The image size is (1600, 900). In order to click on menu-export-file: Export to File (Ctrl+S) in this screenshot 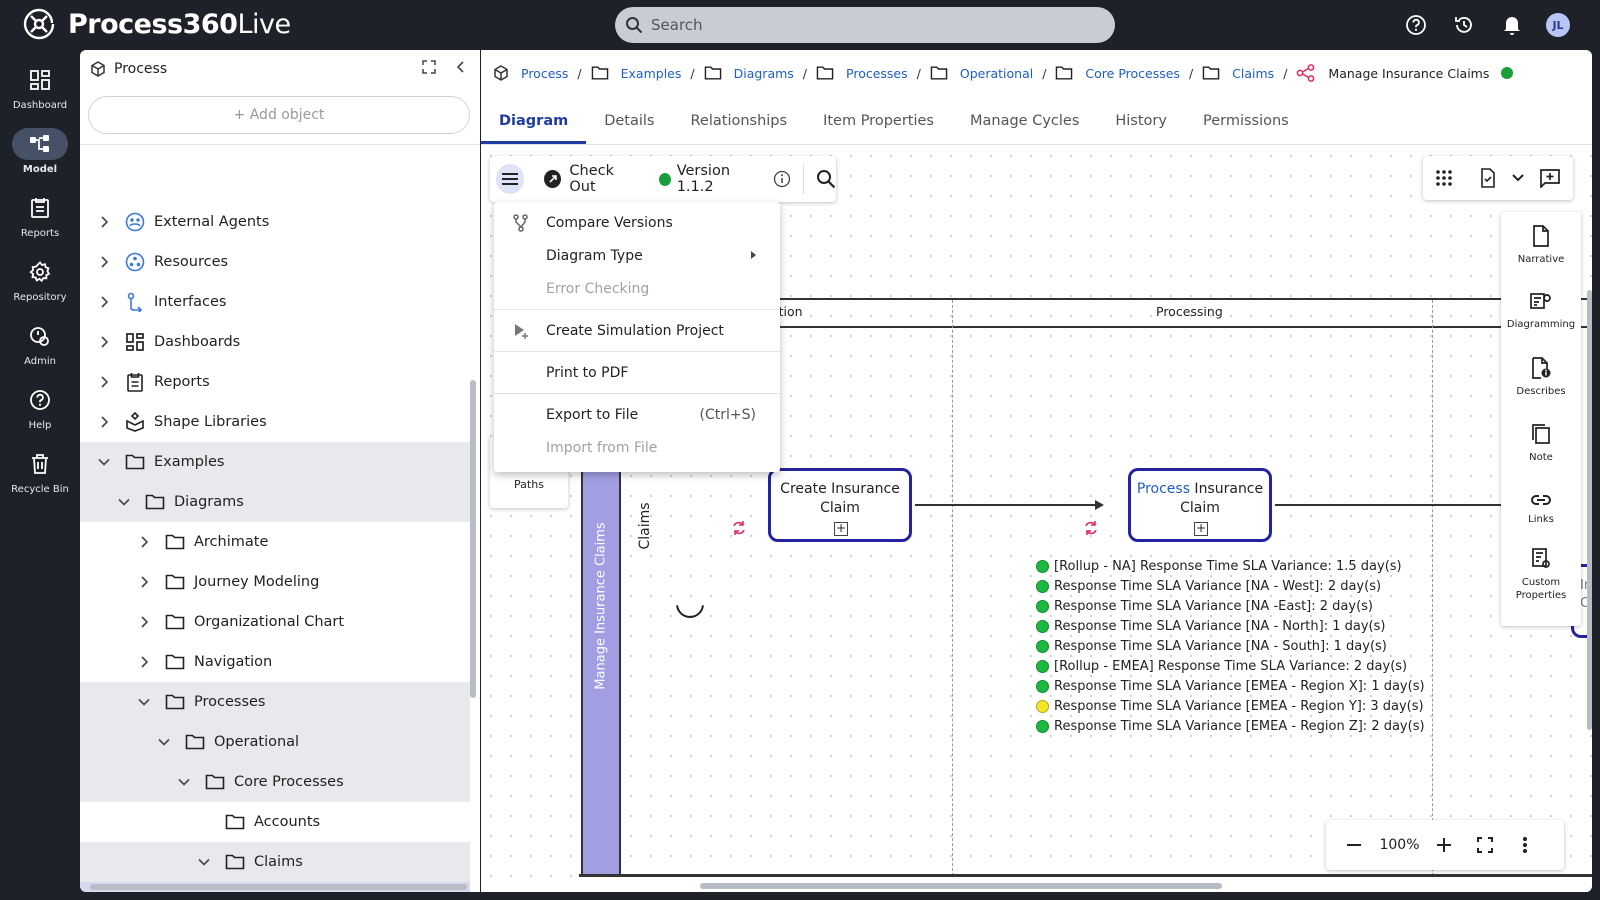, I will do `click(637, 414)`.